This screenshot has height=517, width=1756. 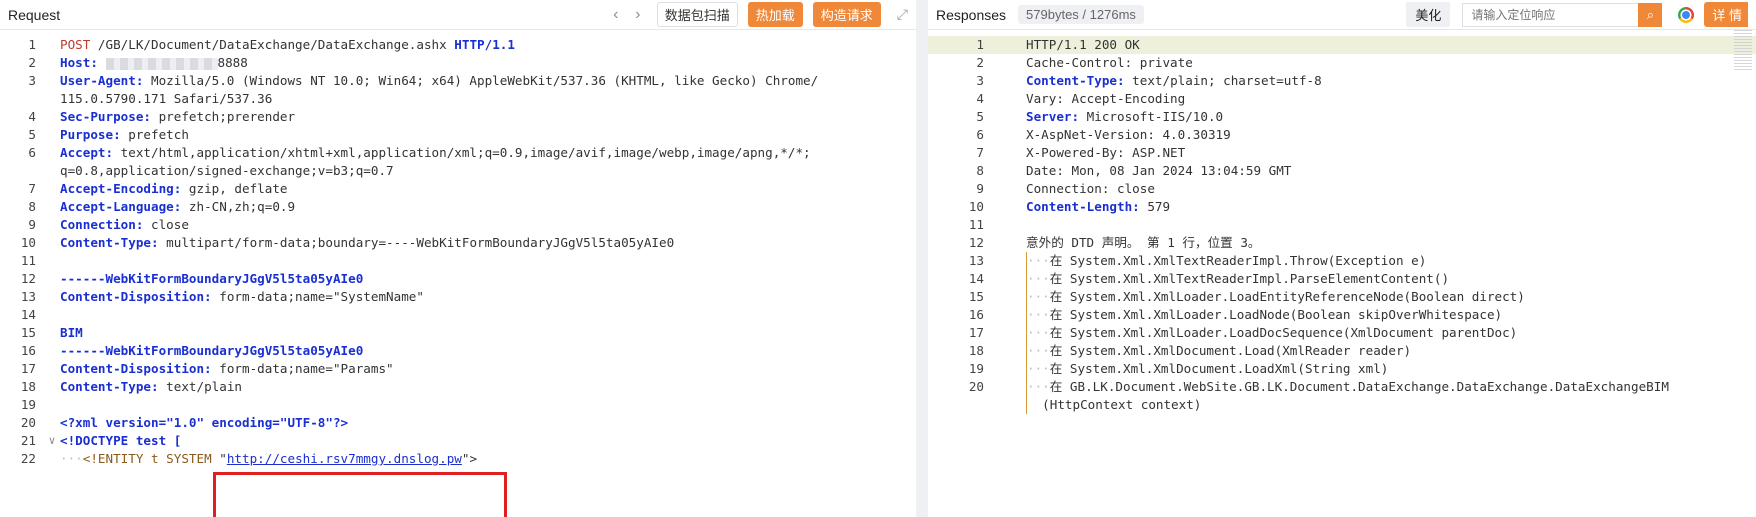 What do you see at coordinates (1391, 63) in the screenshot?
I see `line-text: Cache-Control: private` at bounding box center [1391, 63].